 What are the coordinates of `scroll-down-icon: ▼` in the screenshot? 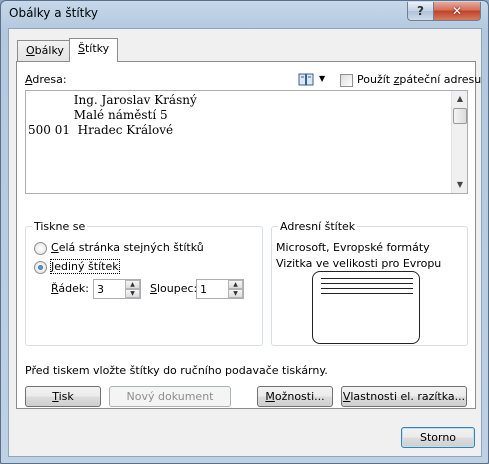 It's located at (460, 185).